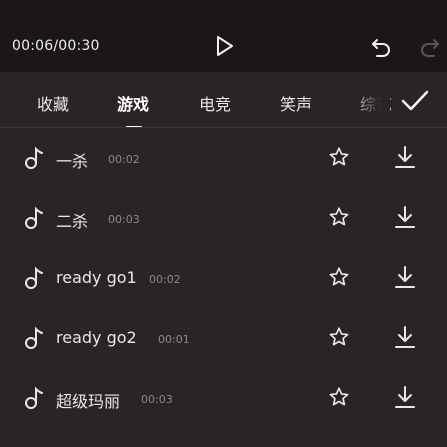 Image resolution: width=447 pixels, height=447 pixels. I want to click on playback-time: 00:06/00:30, so click(56, 46).